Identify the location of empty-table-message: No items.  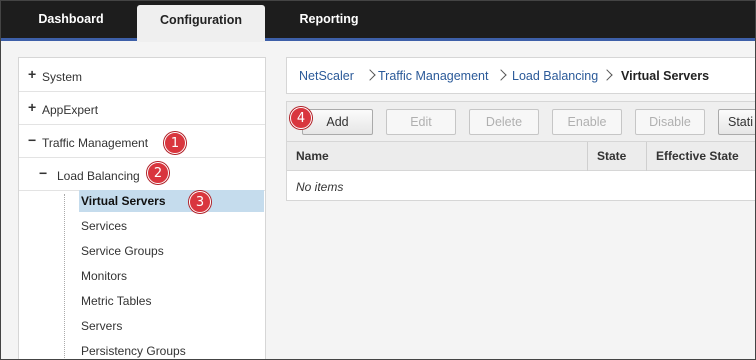
(320, 187).